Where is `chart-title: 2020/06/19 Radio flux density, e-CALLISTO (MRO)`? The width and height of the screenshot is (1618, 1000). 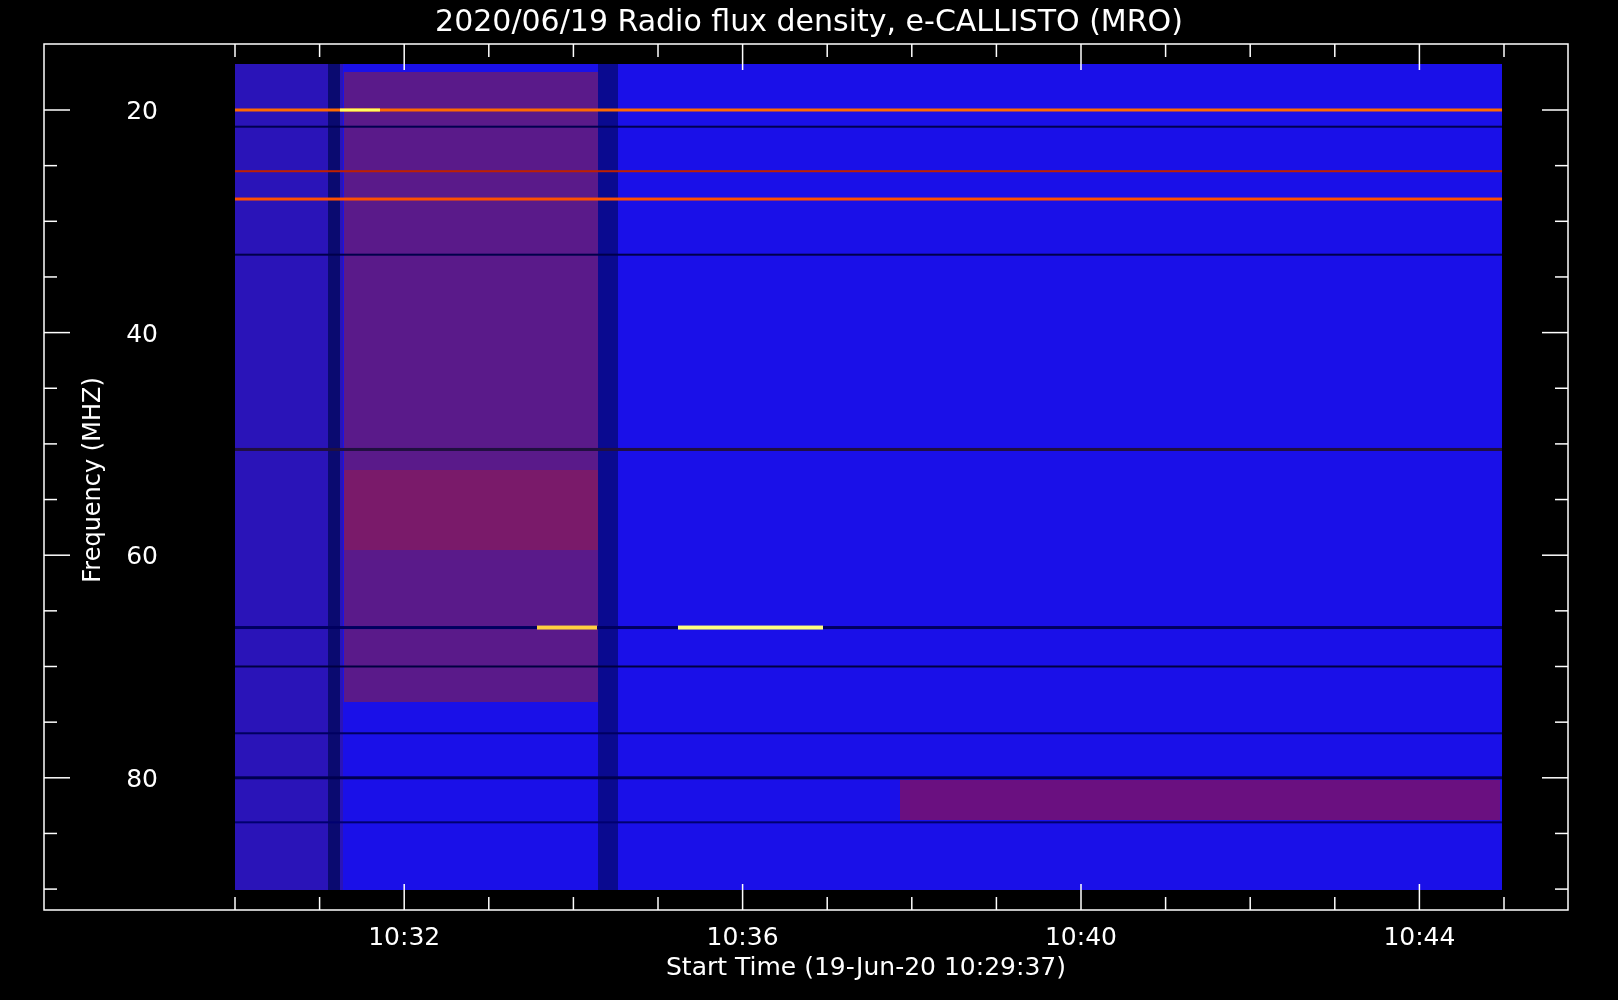 chart-title: 2020/06/19 Radio flux density, e-CALLISTO (MRO) is located at coordinates (809, 20).